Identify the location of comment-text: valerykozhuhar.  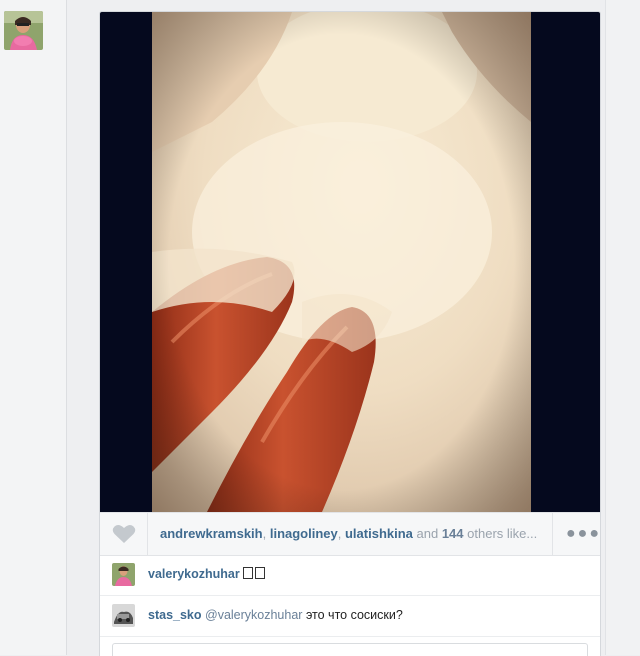
(207, 574).